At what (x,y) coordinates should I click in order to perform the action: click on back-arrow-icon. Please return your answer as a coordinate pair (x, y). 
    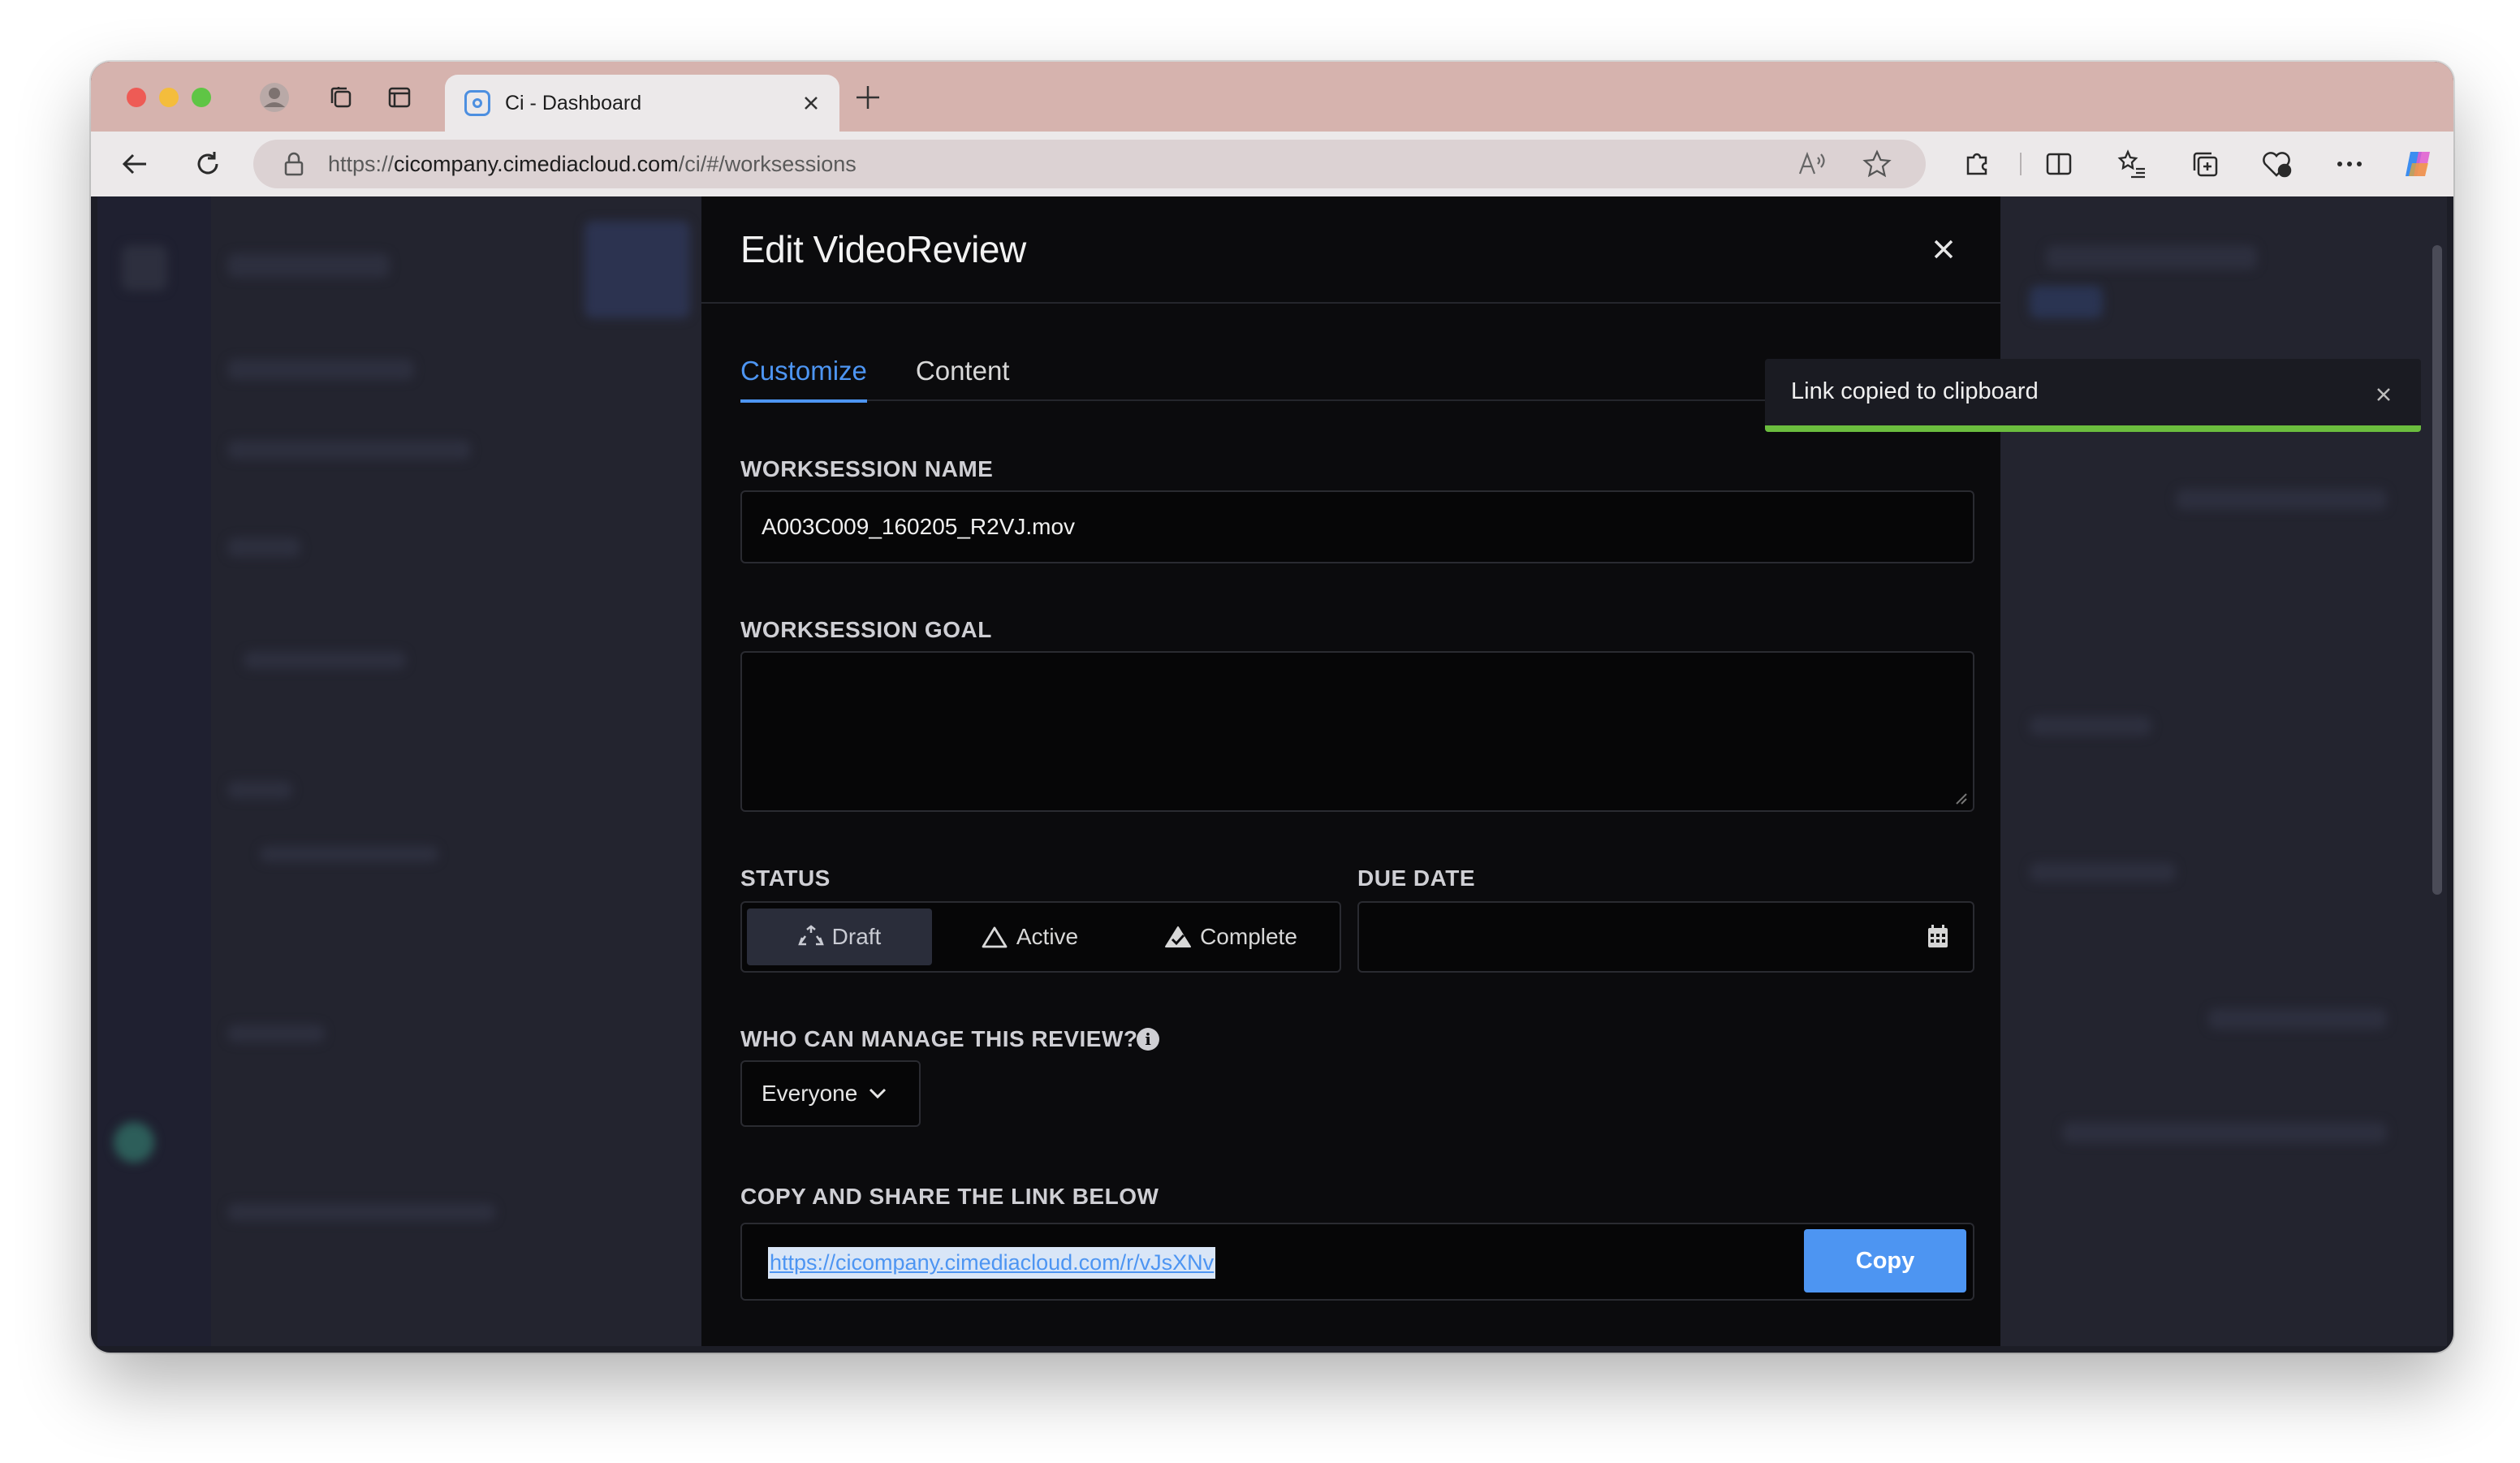
    Looking at the image, I should click on (134, 164).